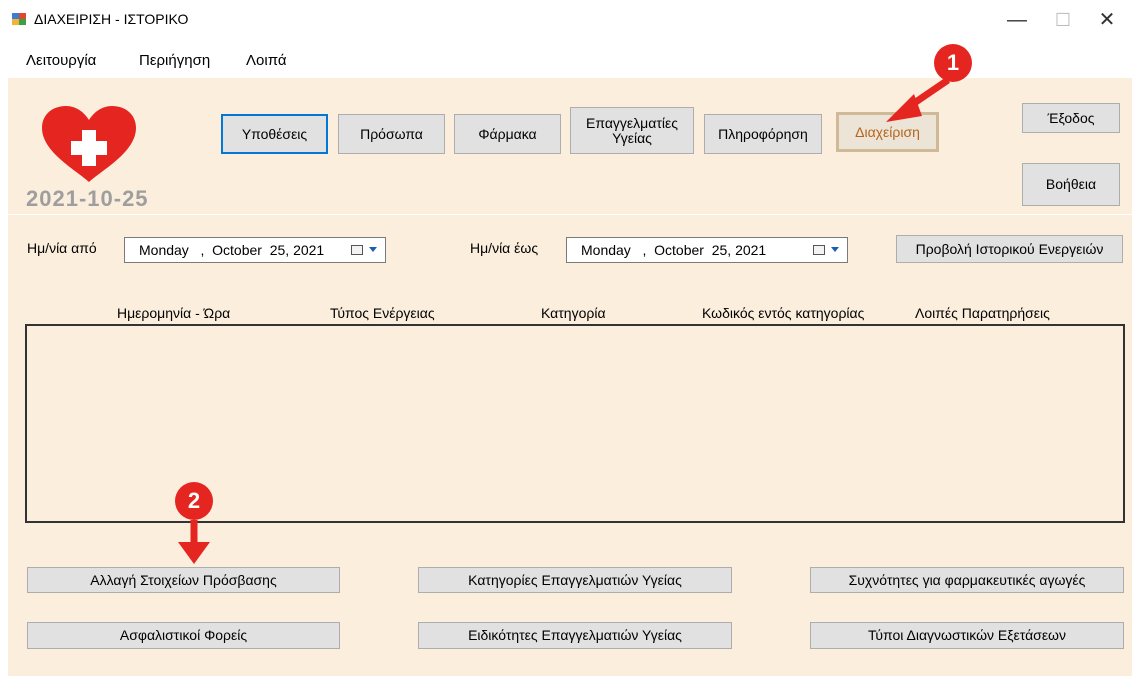  What do you see at coordinates (1063, 20) in the screenshot?
I see `maximize-button: ☐` at bounding box center [1063, 20].